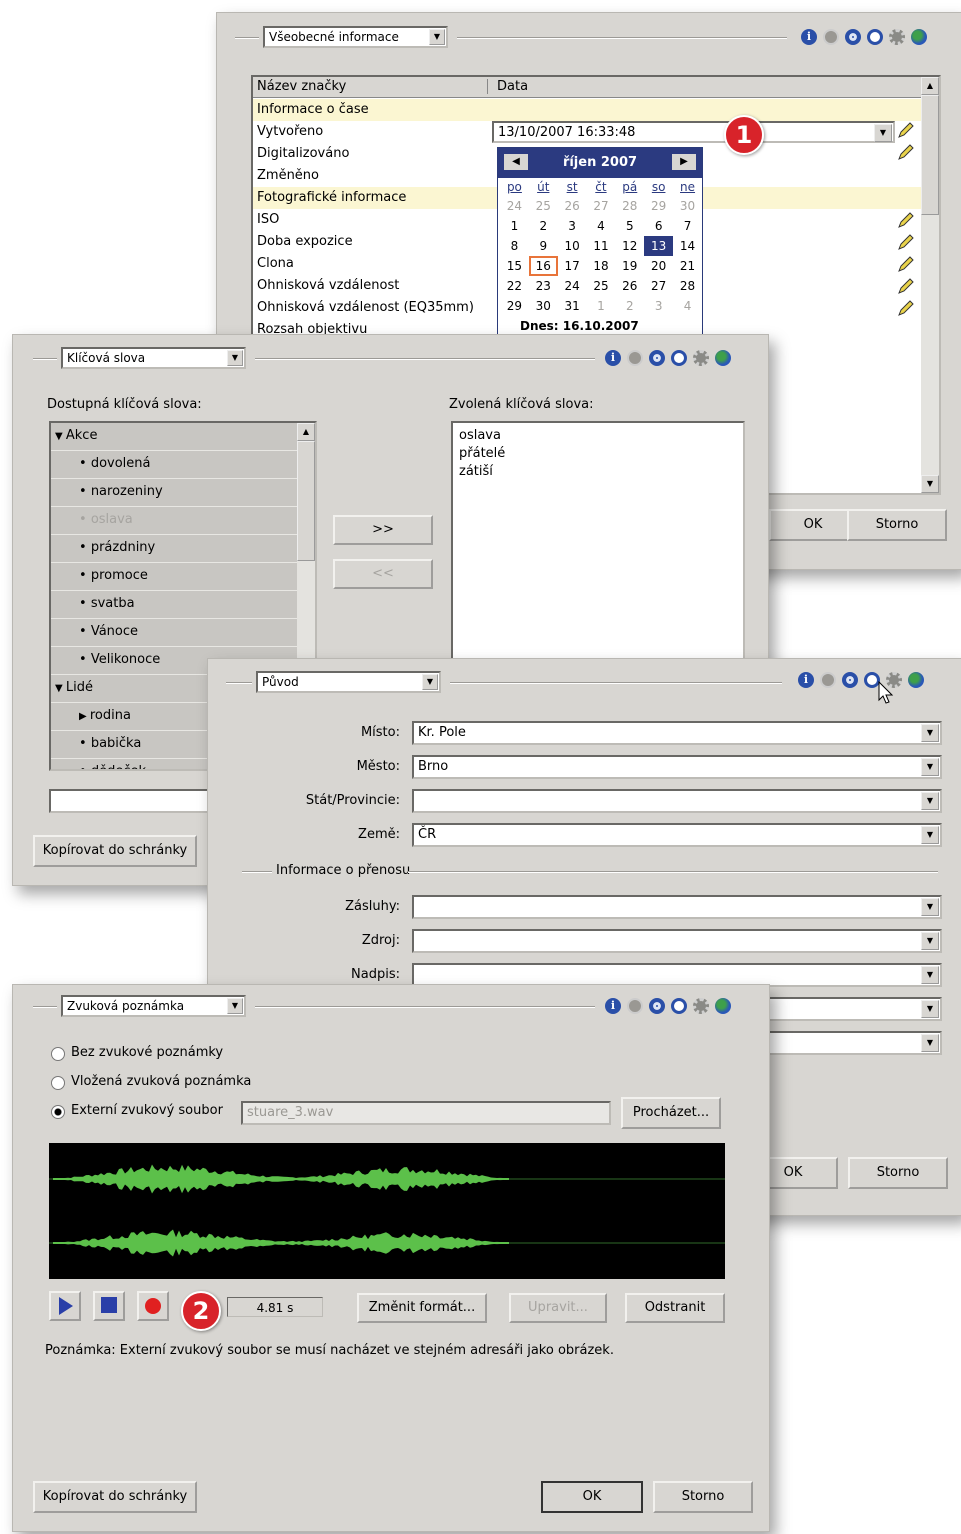  I want to click on copy-to-clipboard-button: Kopírovat do schránky, so click(115, 851).